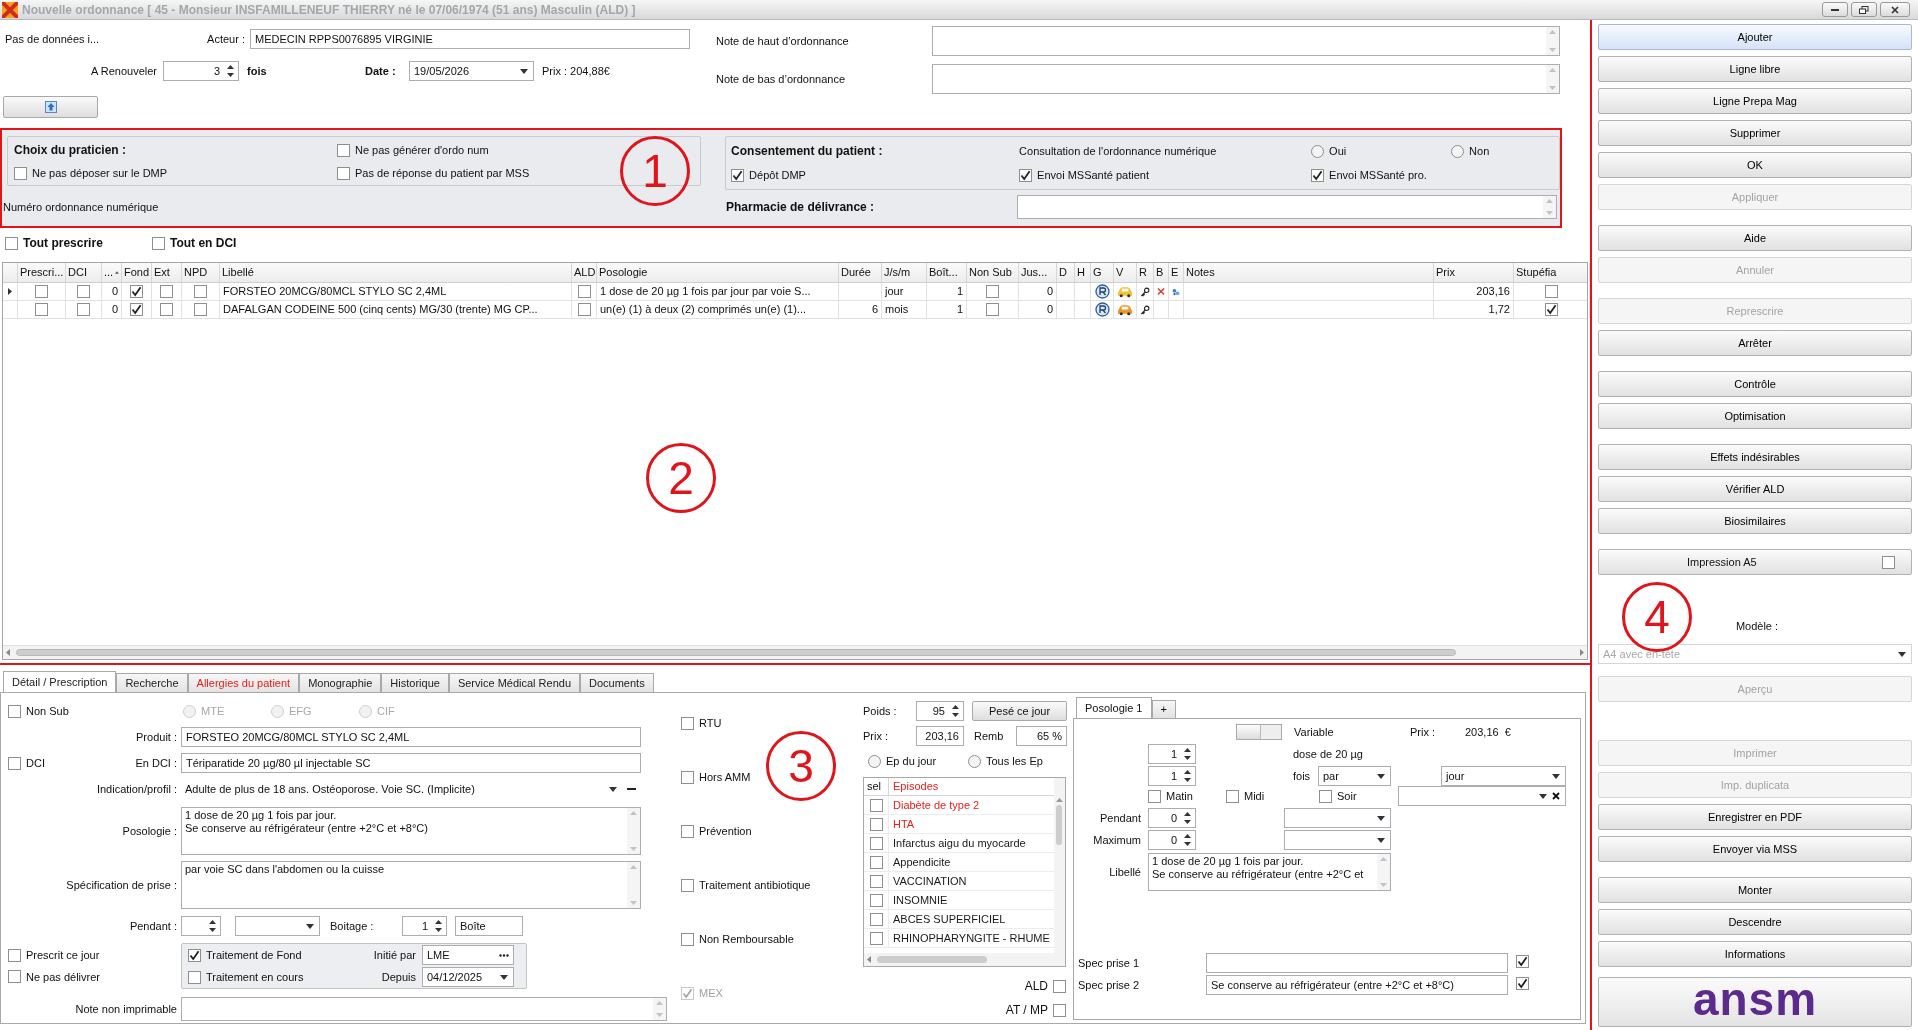 The width and height of the screenshot is (1918, 1030). I want to click on episode-item: Infarctus aigu du myocarde, so click(959, 843).